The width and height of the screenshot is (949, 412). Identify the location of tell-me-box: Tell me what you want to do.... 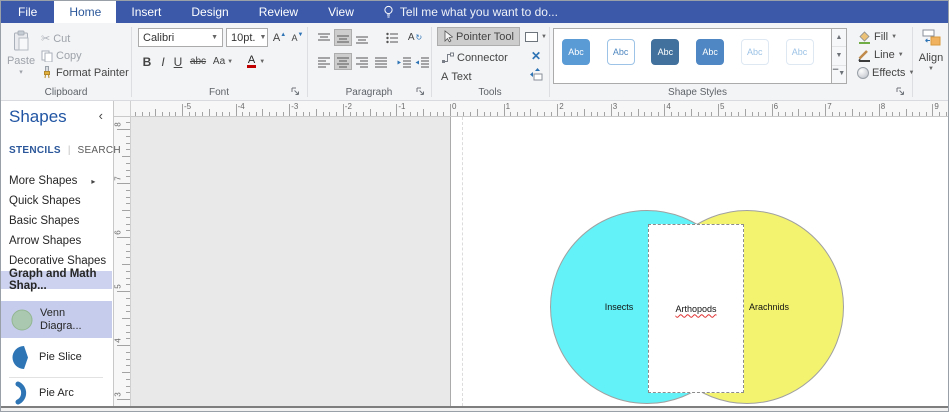
(470, 12).